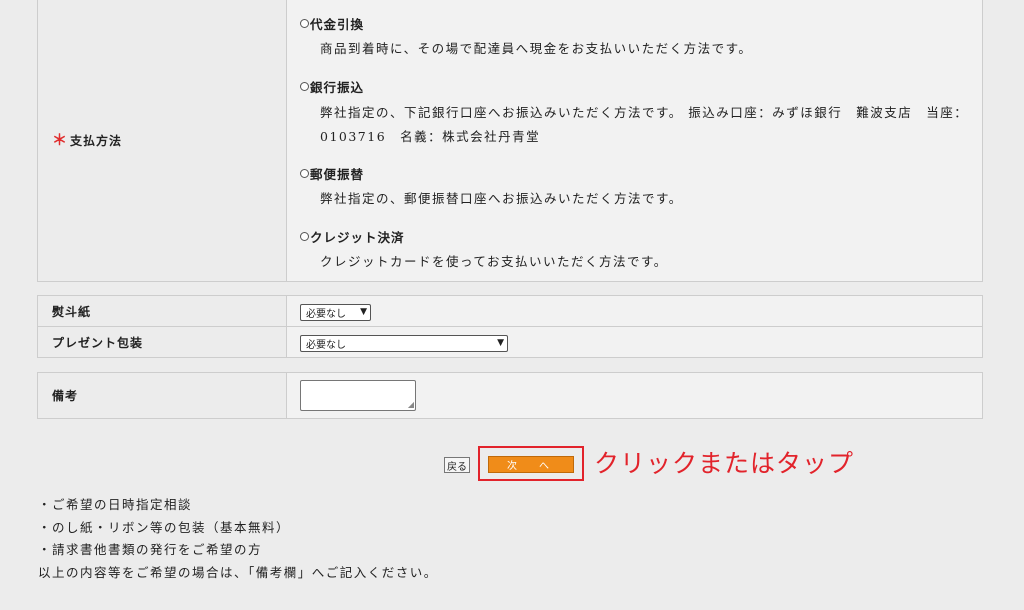  Describe the element at coordinates (162, 342) in the screenshot. I see `gift-wrap-label: プレゼント包装` at that location.